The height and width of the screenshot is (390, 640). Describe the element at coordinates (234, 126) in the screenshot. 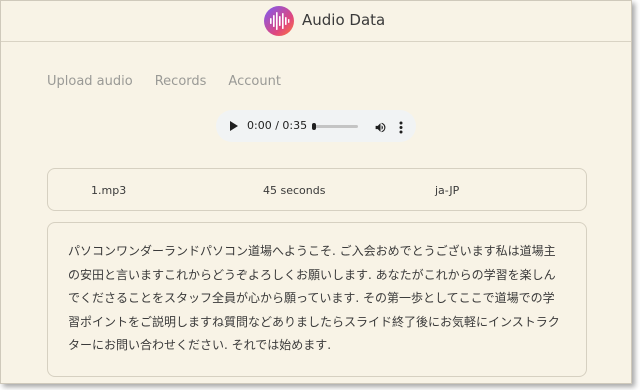

I see `play-icon` at that location.